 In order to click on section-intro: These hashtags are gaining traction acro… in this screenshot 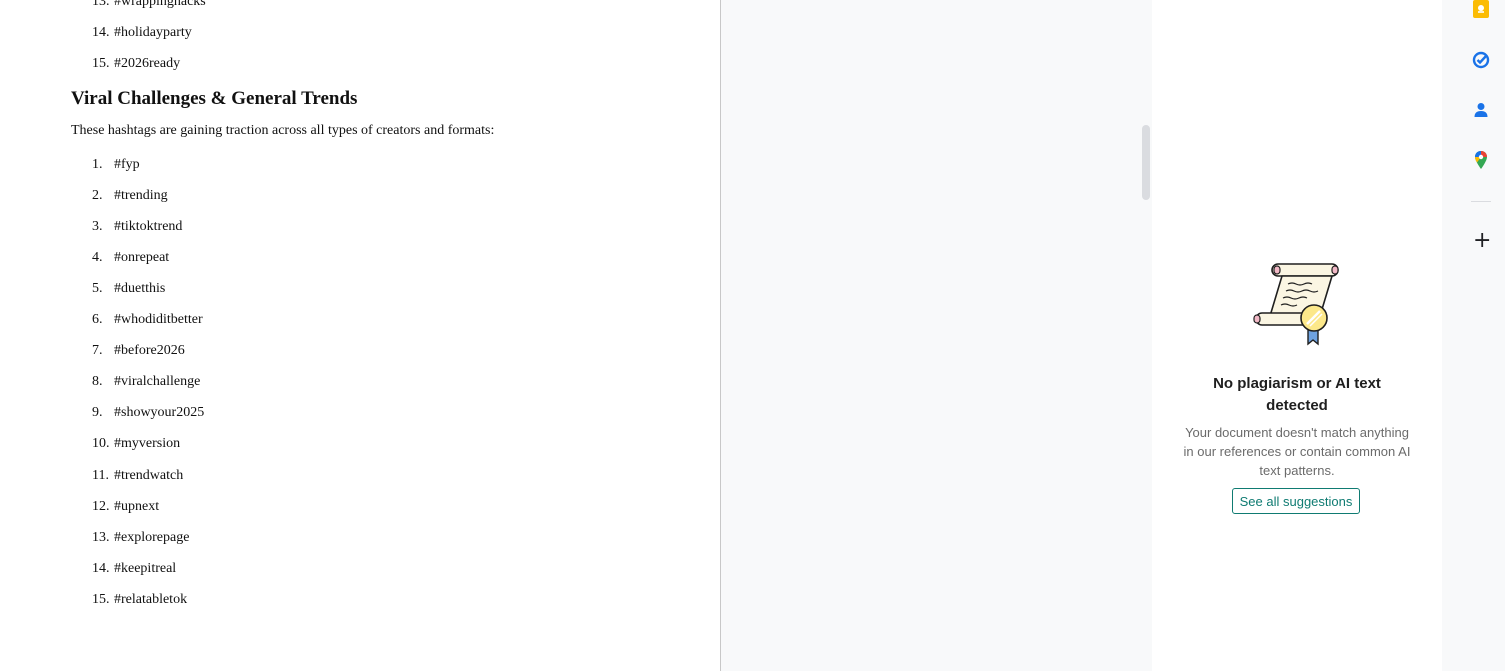, I will do `click(283, 130)`.